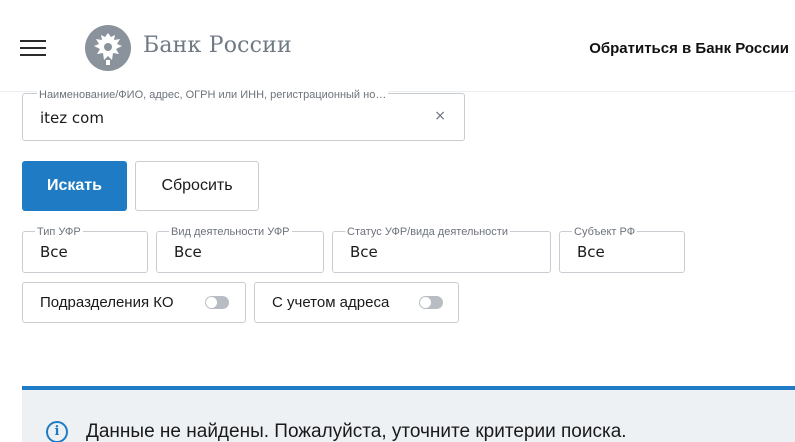 This screenshot has height=442, width=795. What do you see at coordinates (59, 232) in the screenshot?
I see `filter-label: Тип УФР` at bounding box center [59, 232].